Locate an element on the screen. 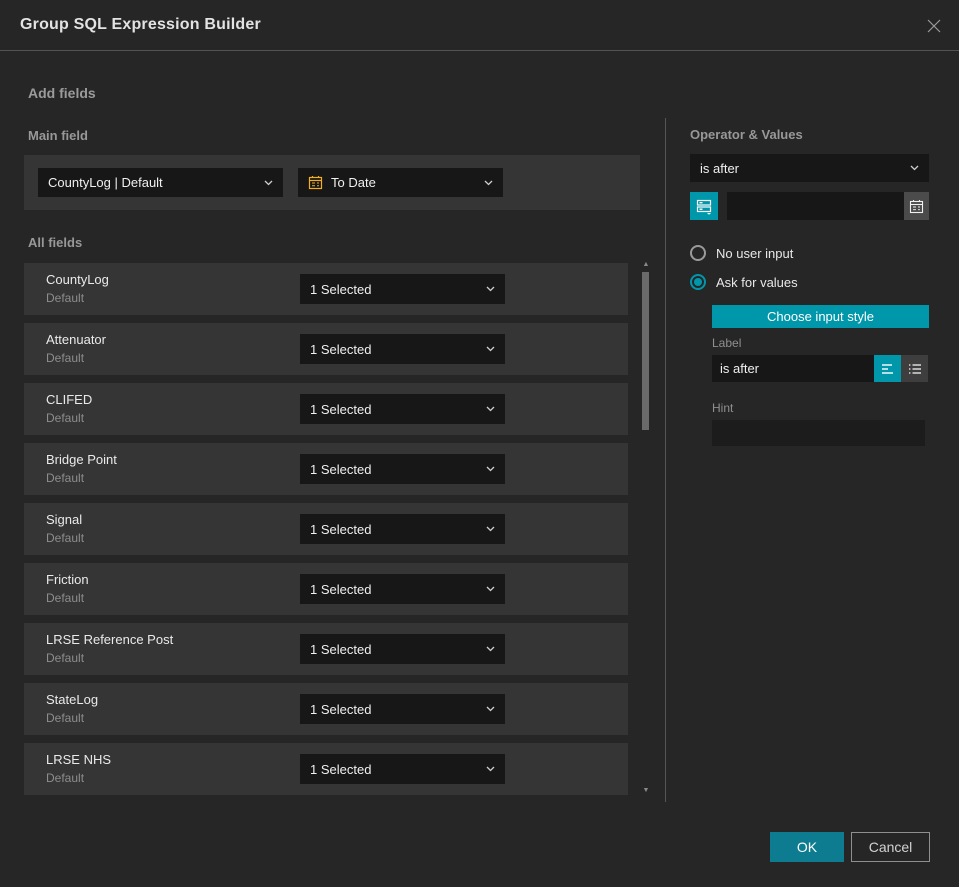 Image resolution: width=959 pixels, height=887 pixels. radio-ask-for-values: Ask for values is located at coordinates (744, 282).